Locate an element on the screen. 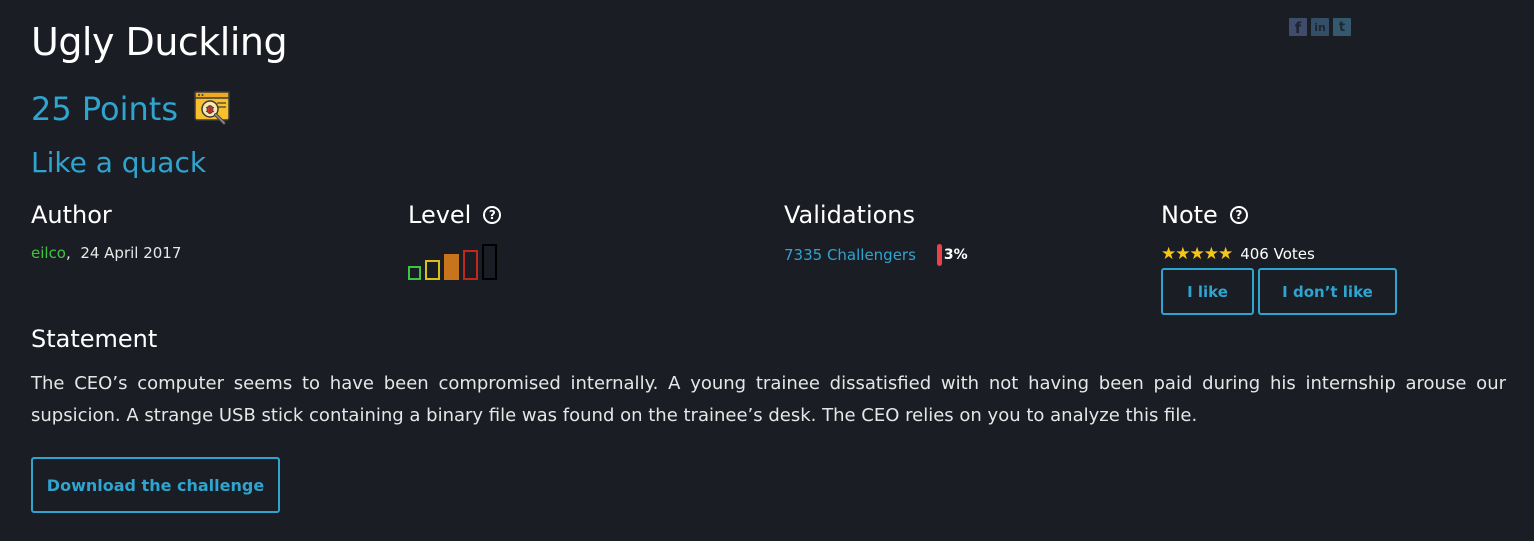 Image resolution: width=1534 pixels, height=541 pixels. twitter-icon: t is located at coordinates (1342, 27).